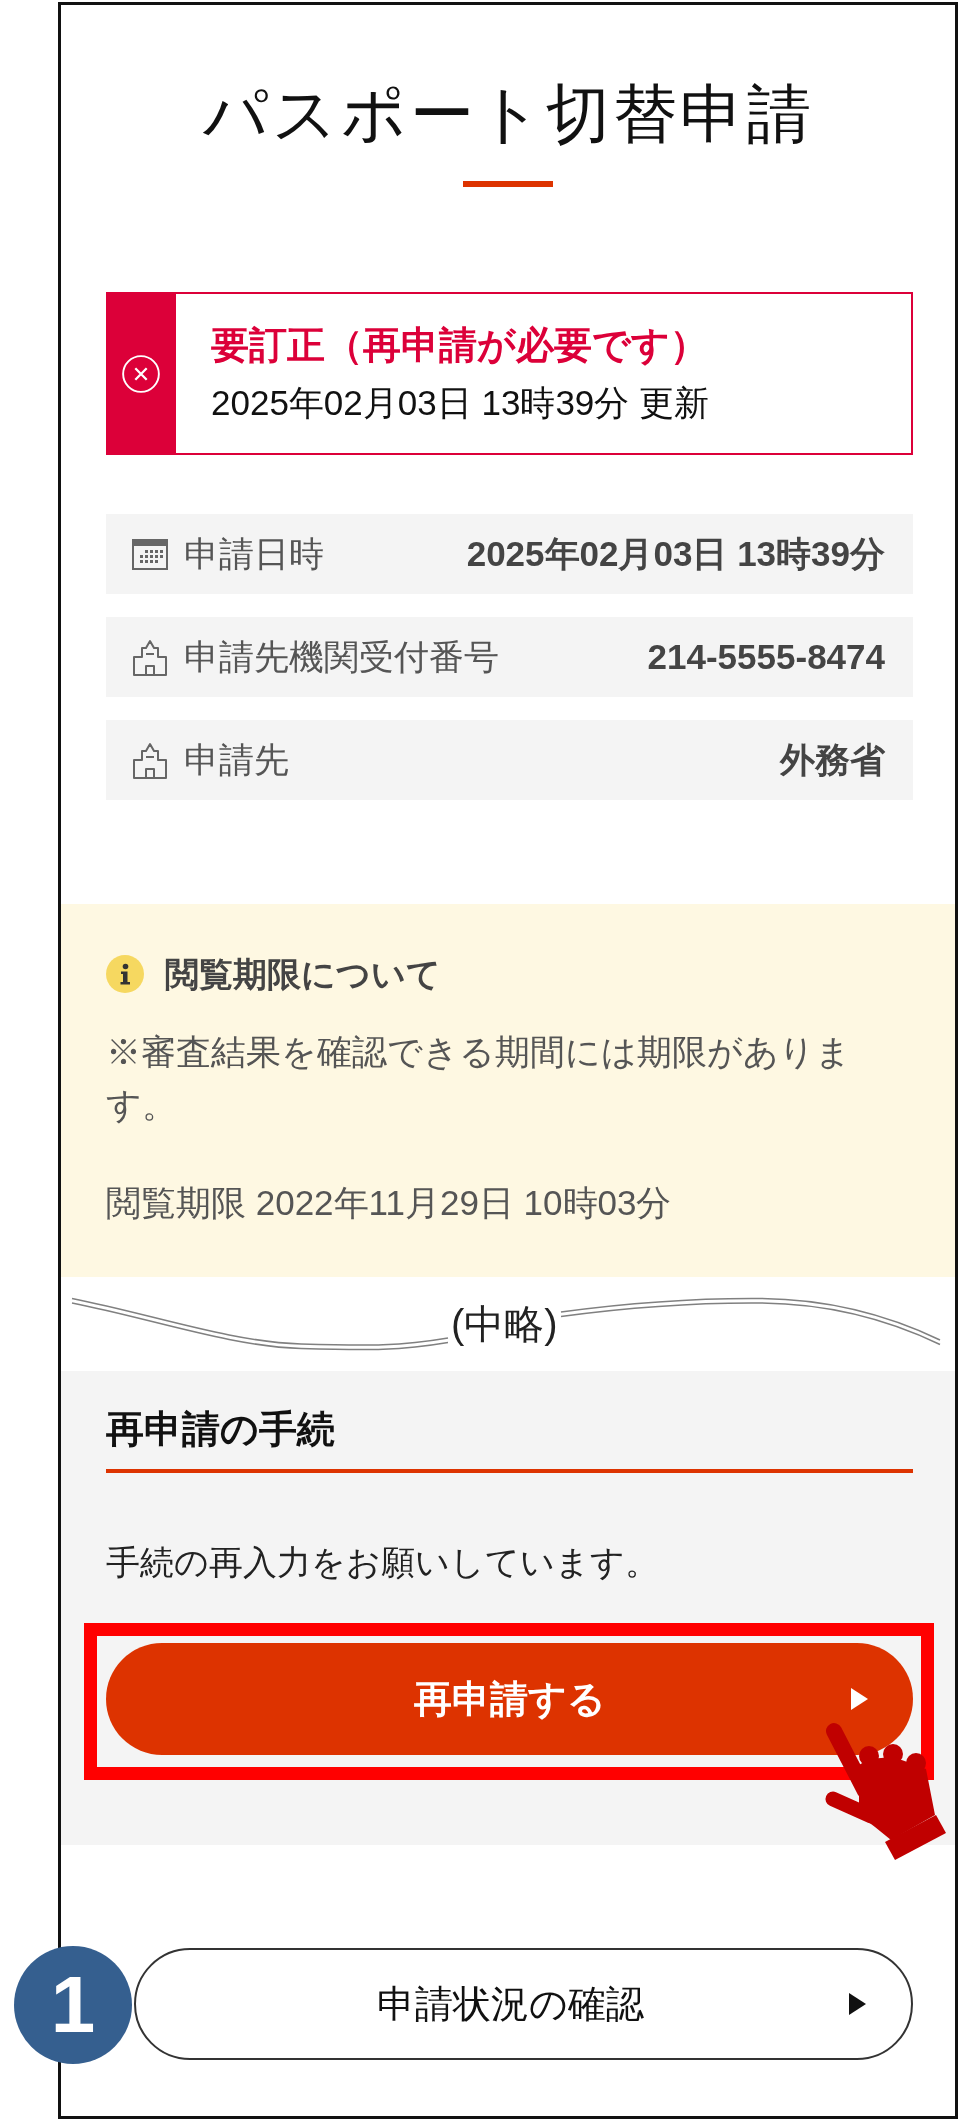 This screenshot has height=2121, width=963. Describe the element at coordinates (150, 554) in the screenshot. I see `calendar-icon` at that location.